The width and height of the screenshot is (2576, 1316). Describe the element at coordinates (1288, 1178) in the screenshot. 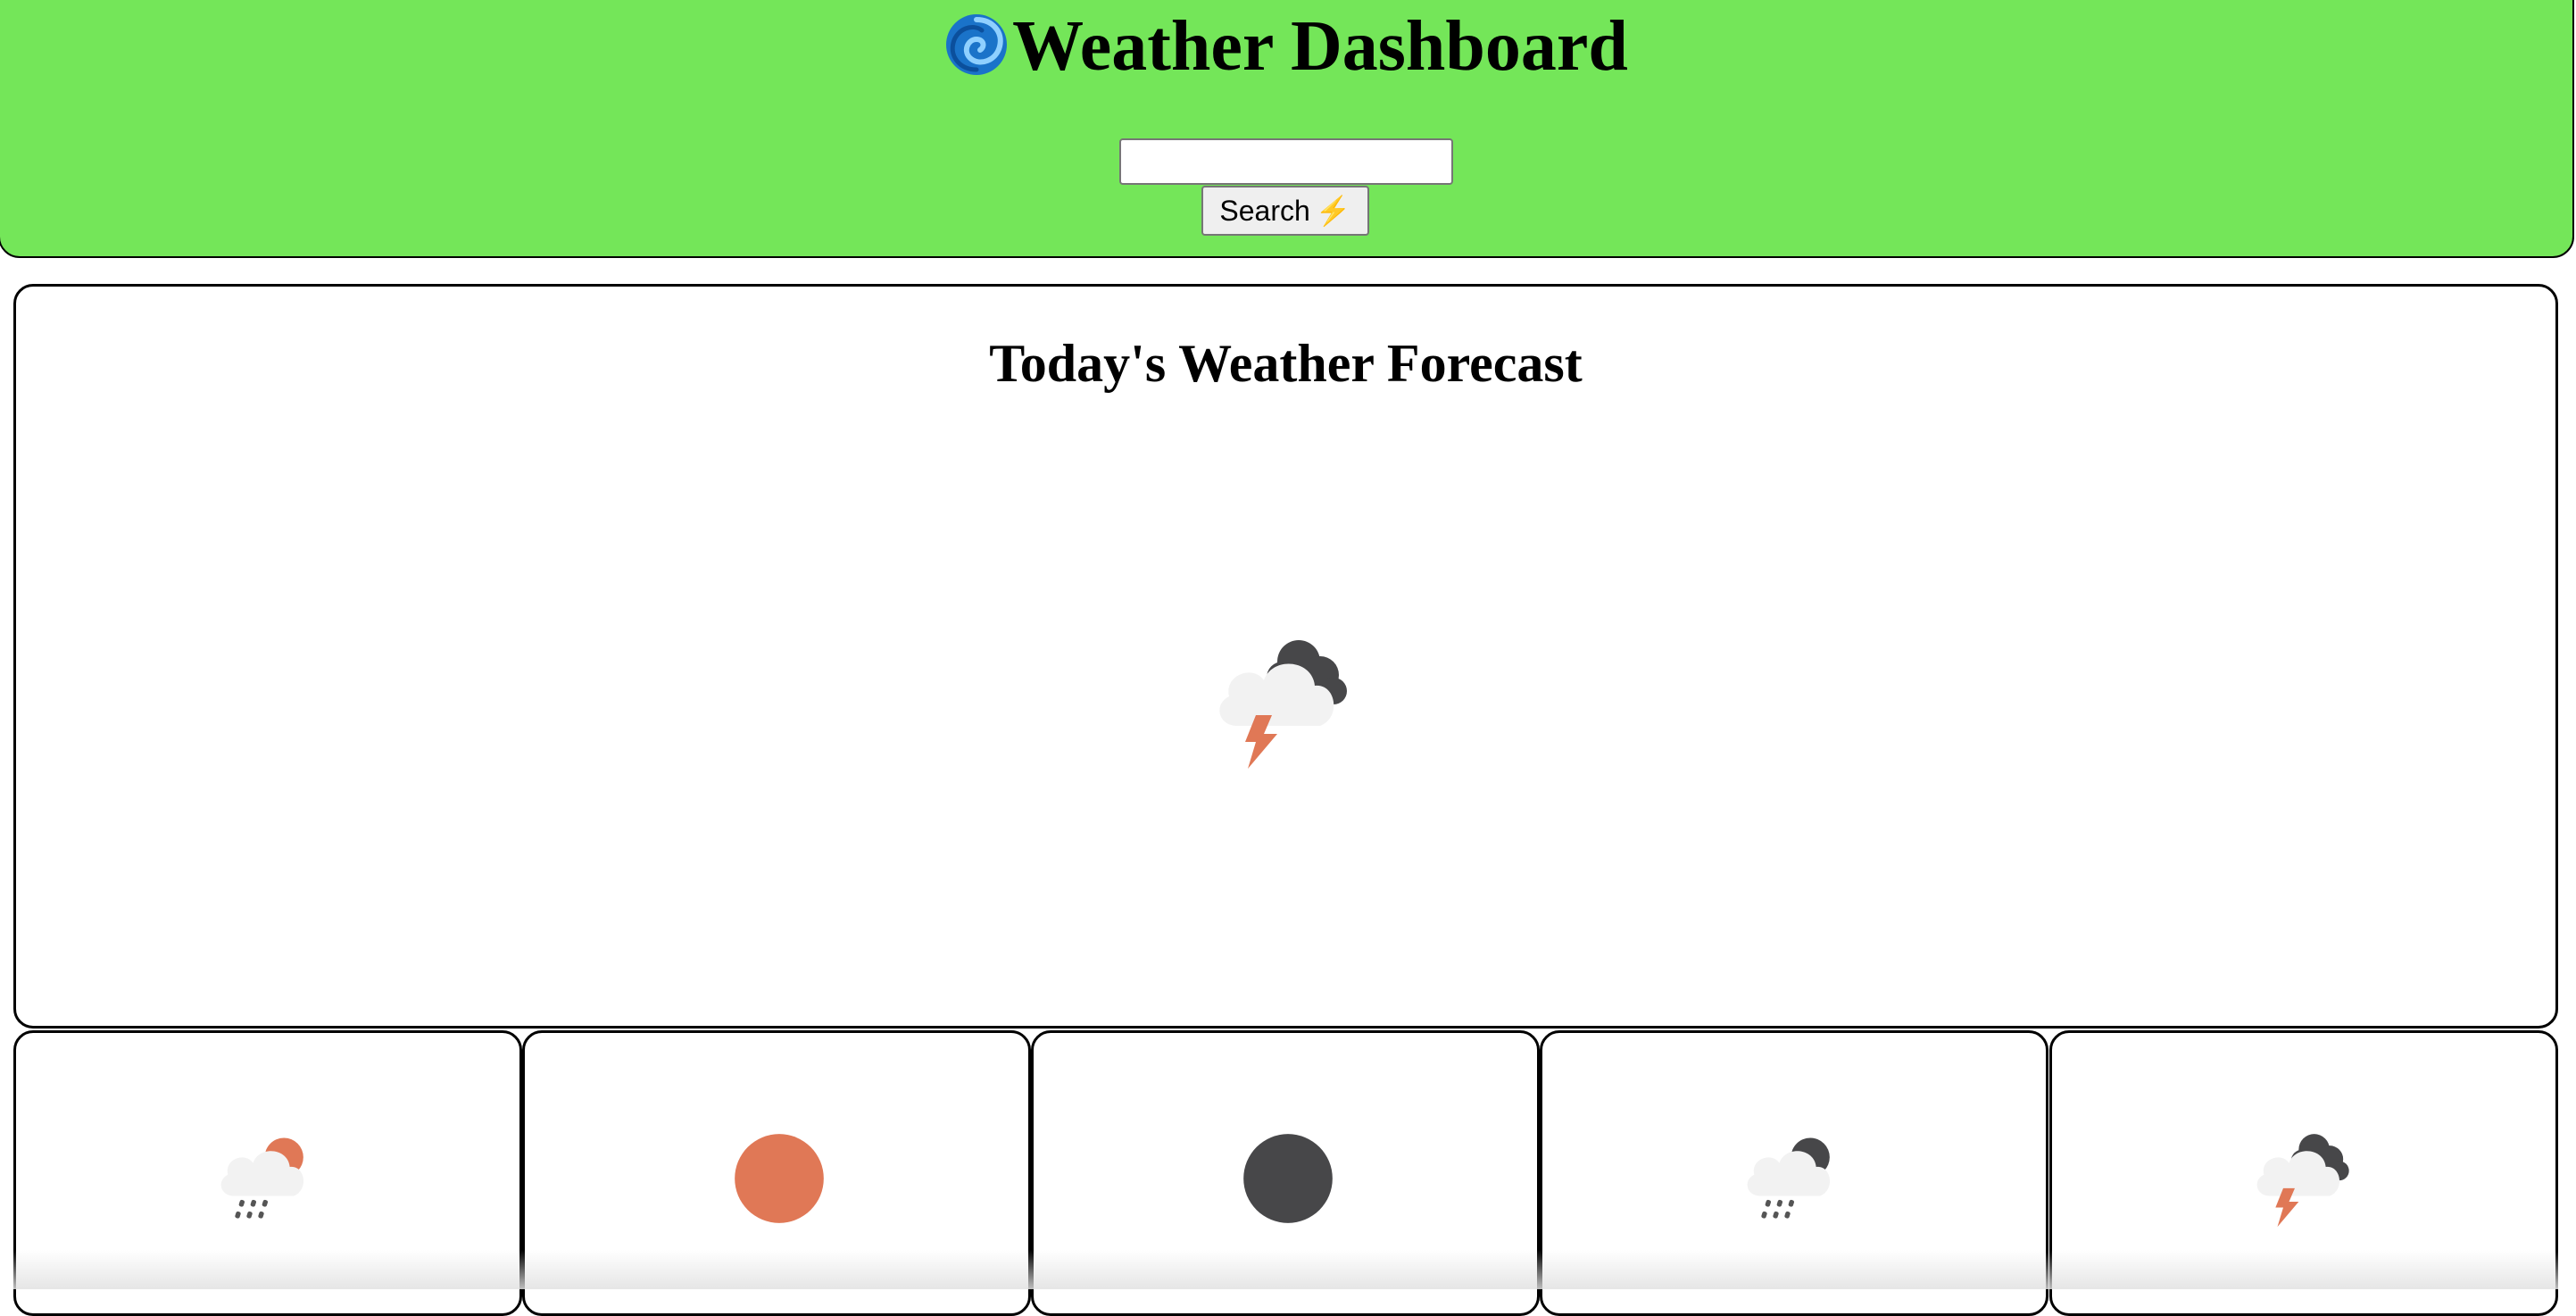

I see `clear-night-moon-icon` at that location.